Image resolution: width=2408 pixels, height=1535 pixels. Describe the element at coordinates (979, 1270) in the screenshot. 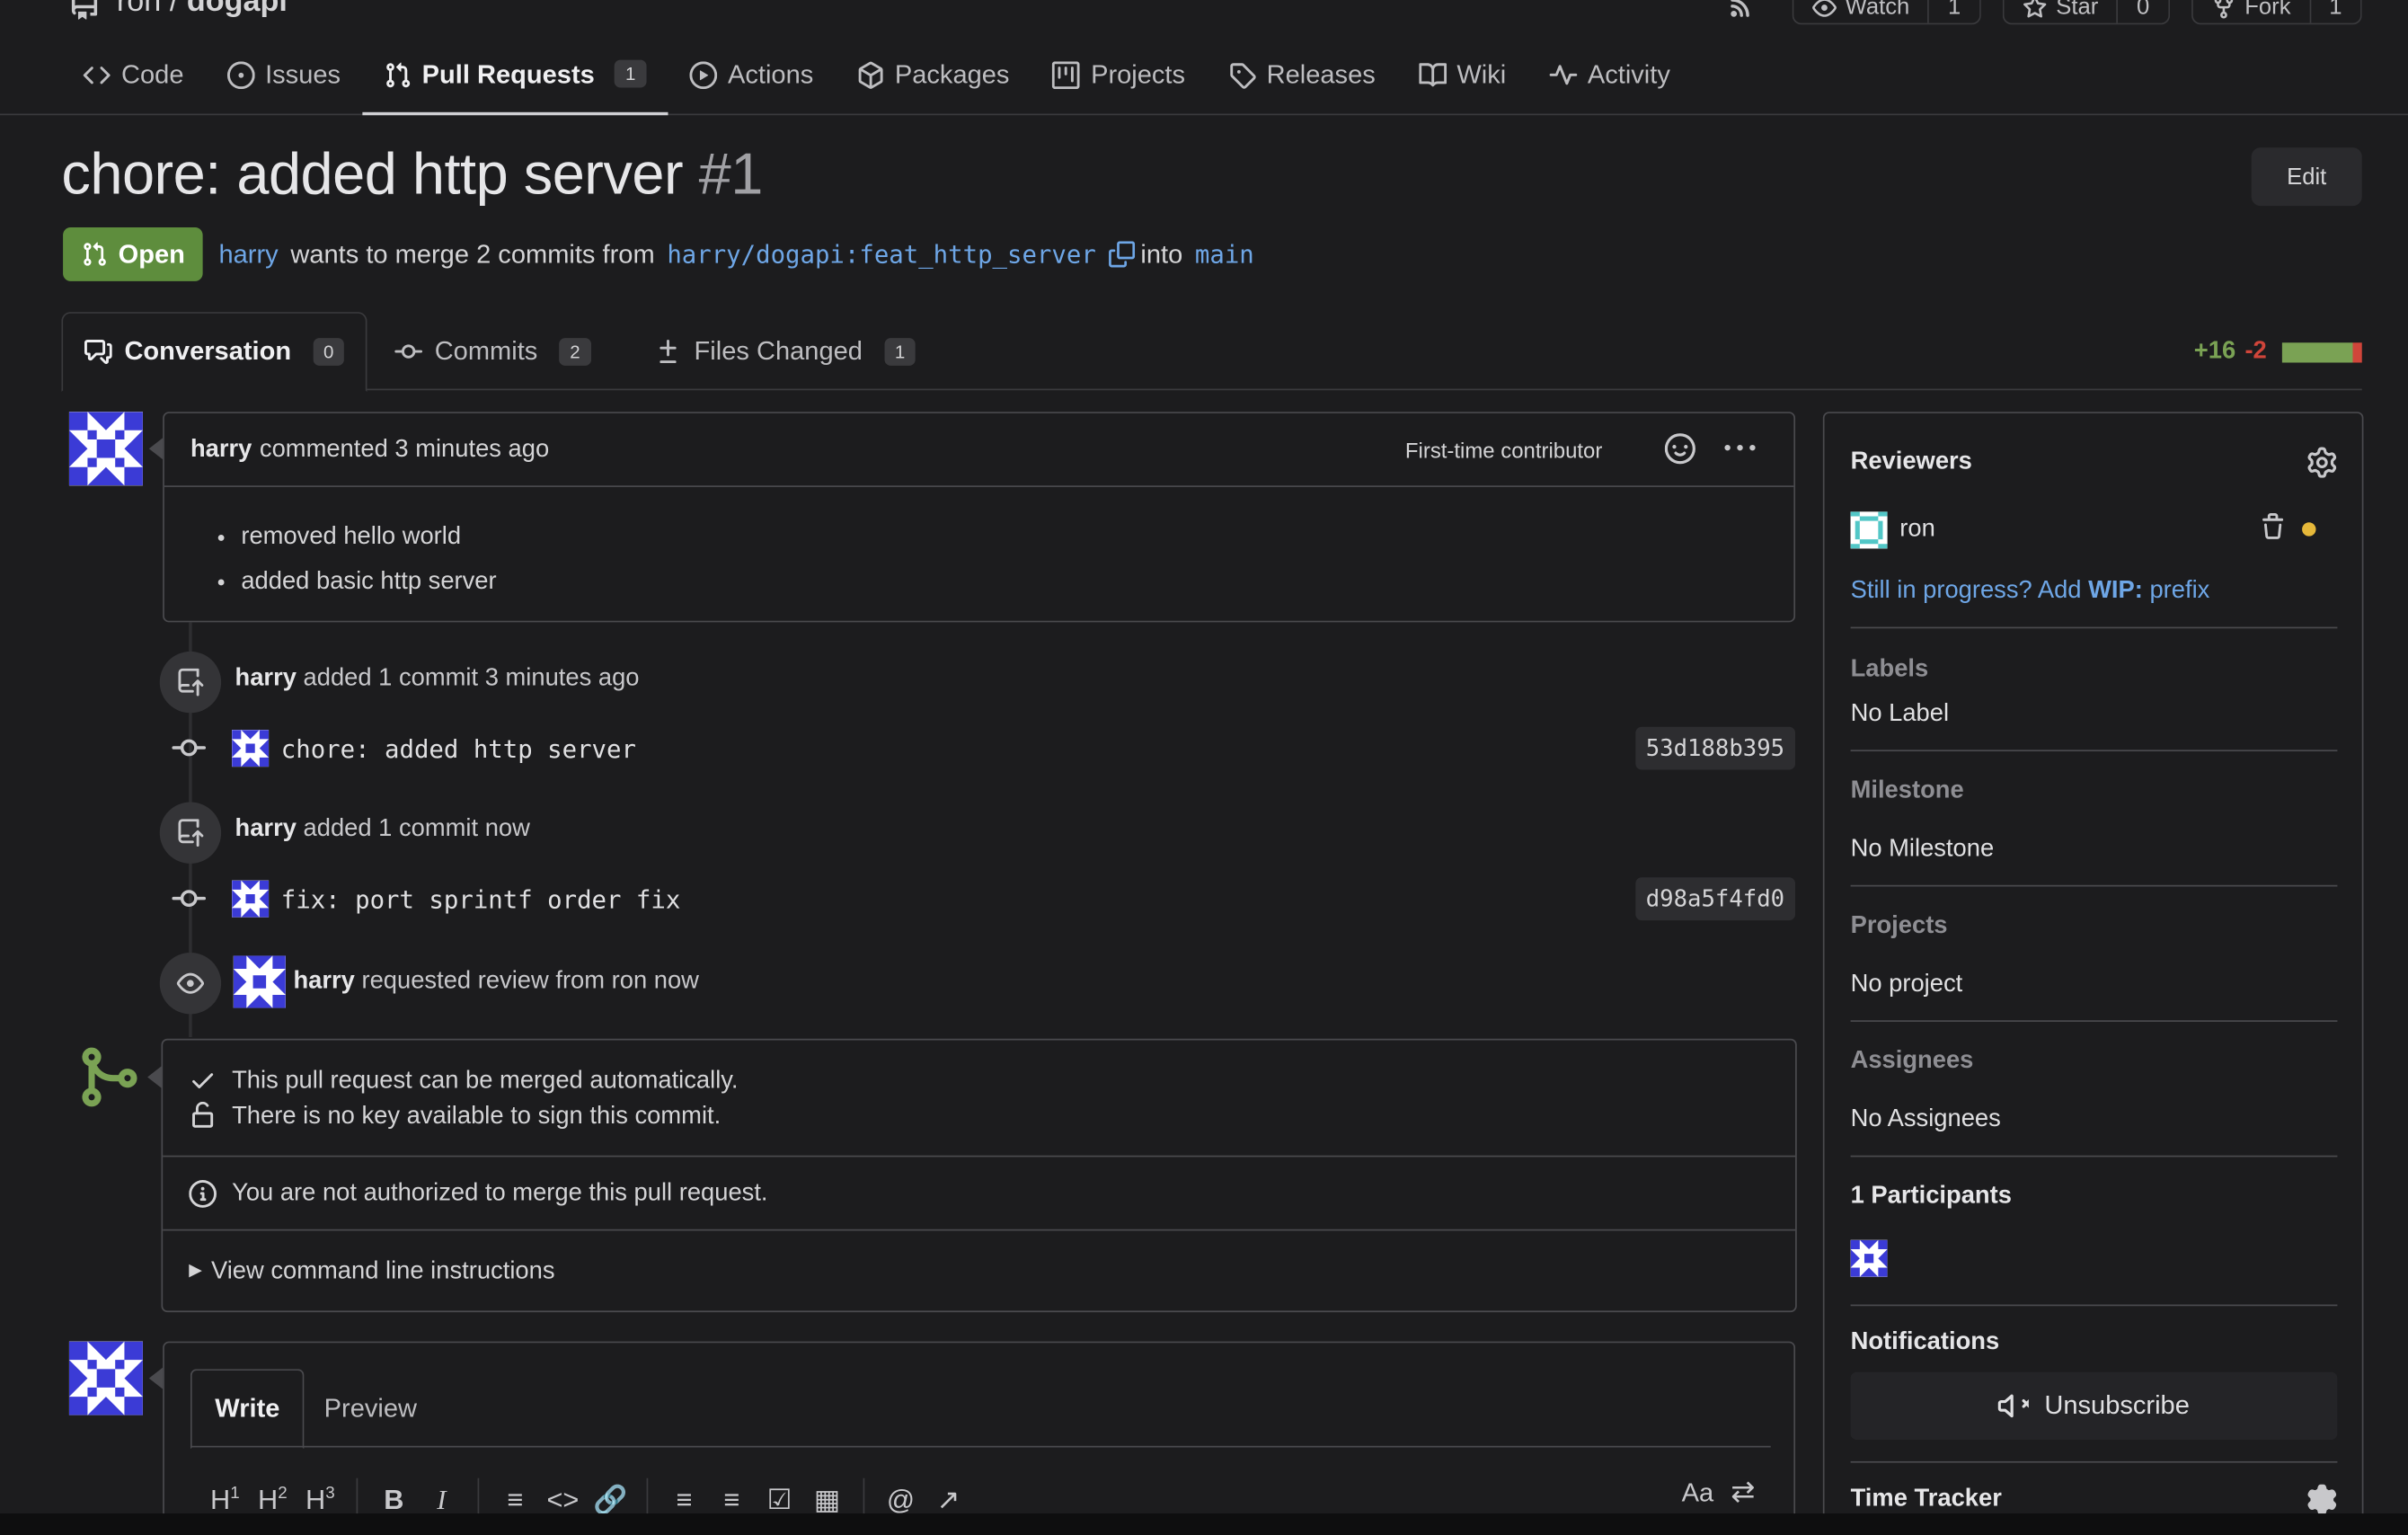

I see `cli-instructions-toggle: ▶ View command line instructions` at that location.